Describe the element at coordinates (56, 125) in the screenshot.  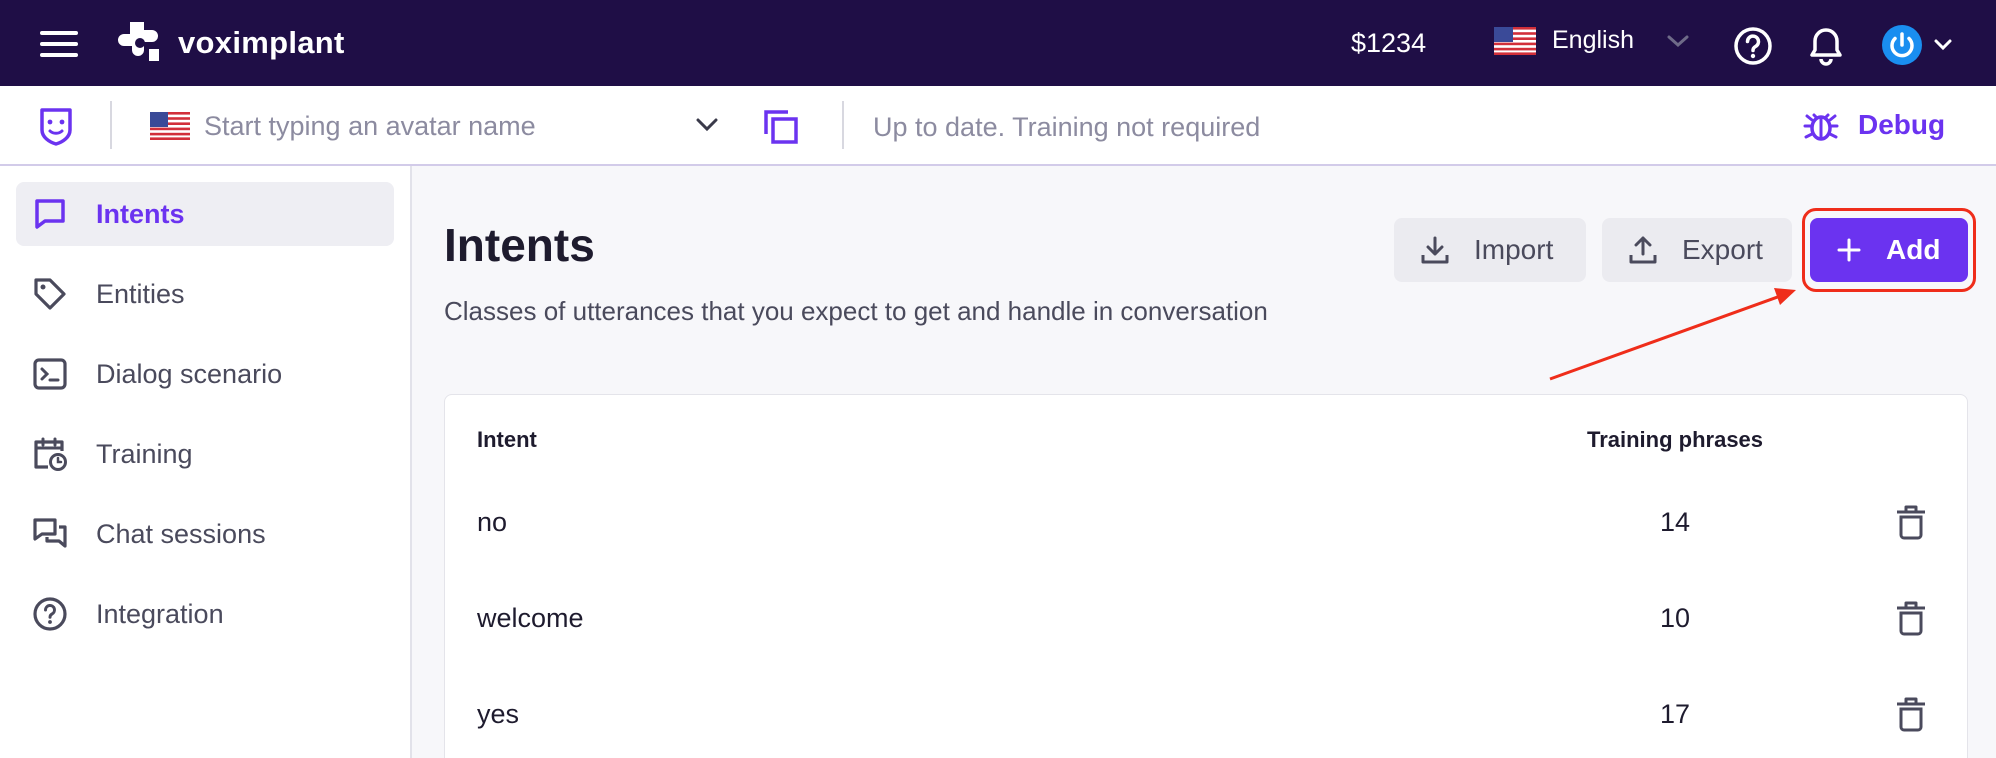
I see `avatar-face-icon` at that location.